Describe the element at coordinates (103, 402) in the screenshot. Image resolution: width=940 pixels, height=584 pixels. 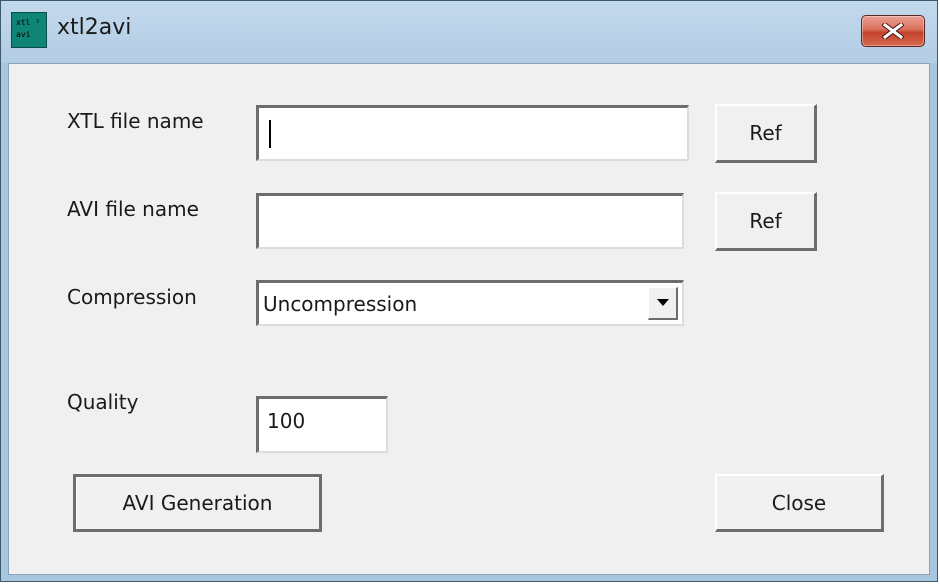
I see `quality-label: Quality` at that location.